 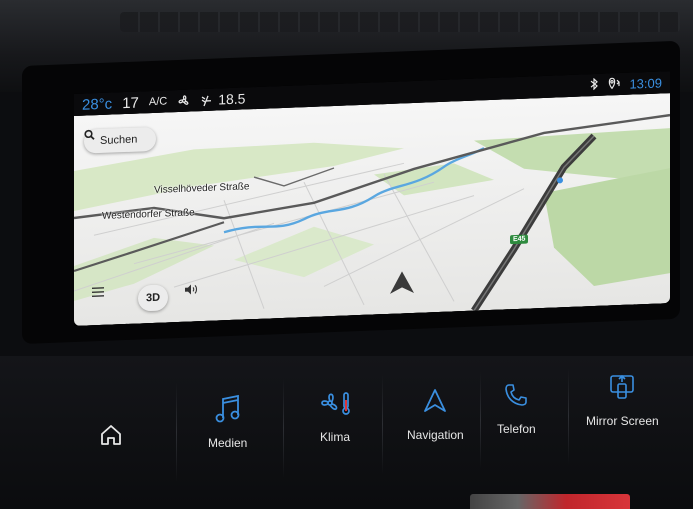 I want to click on mirror-screen-button: Mirror Screen, so click(x=622, y=399).